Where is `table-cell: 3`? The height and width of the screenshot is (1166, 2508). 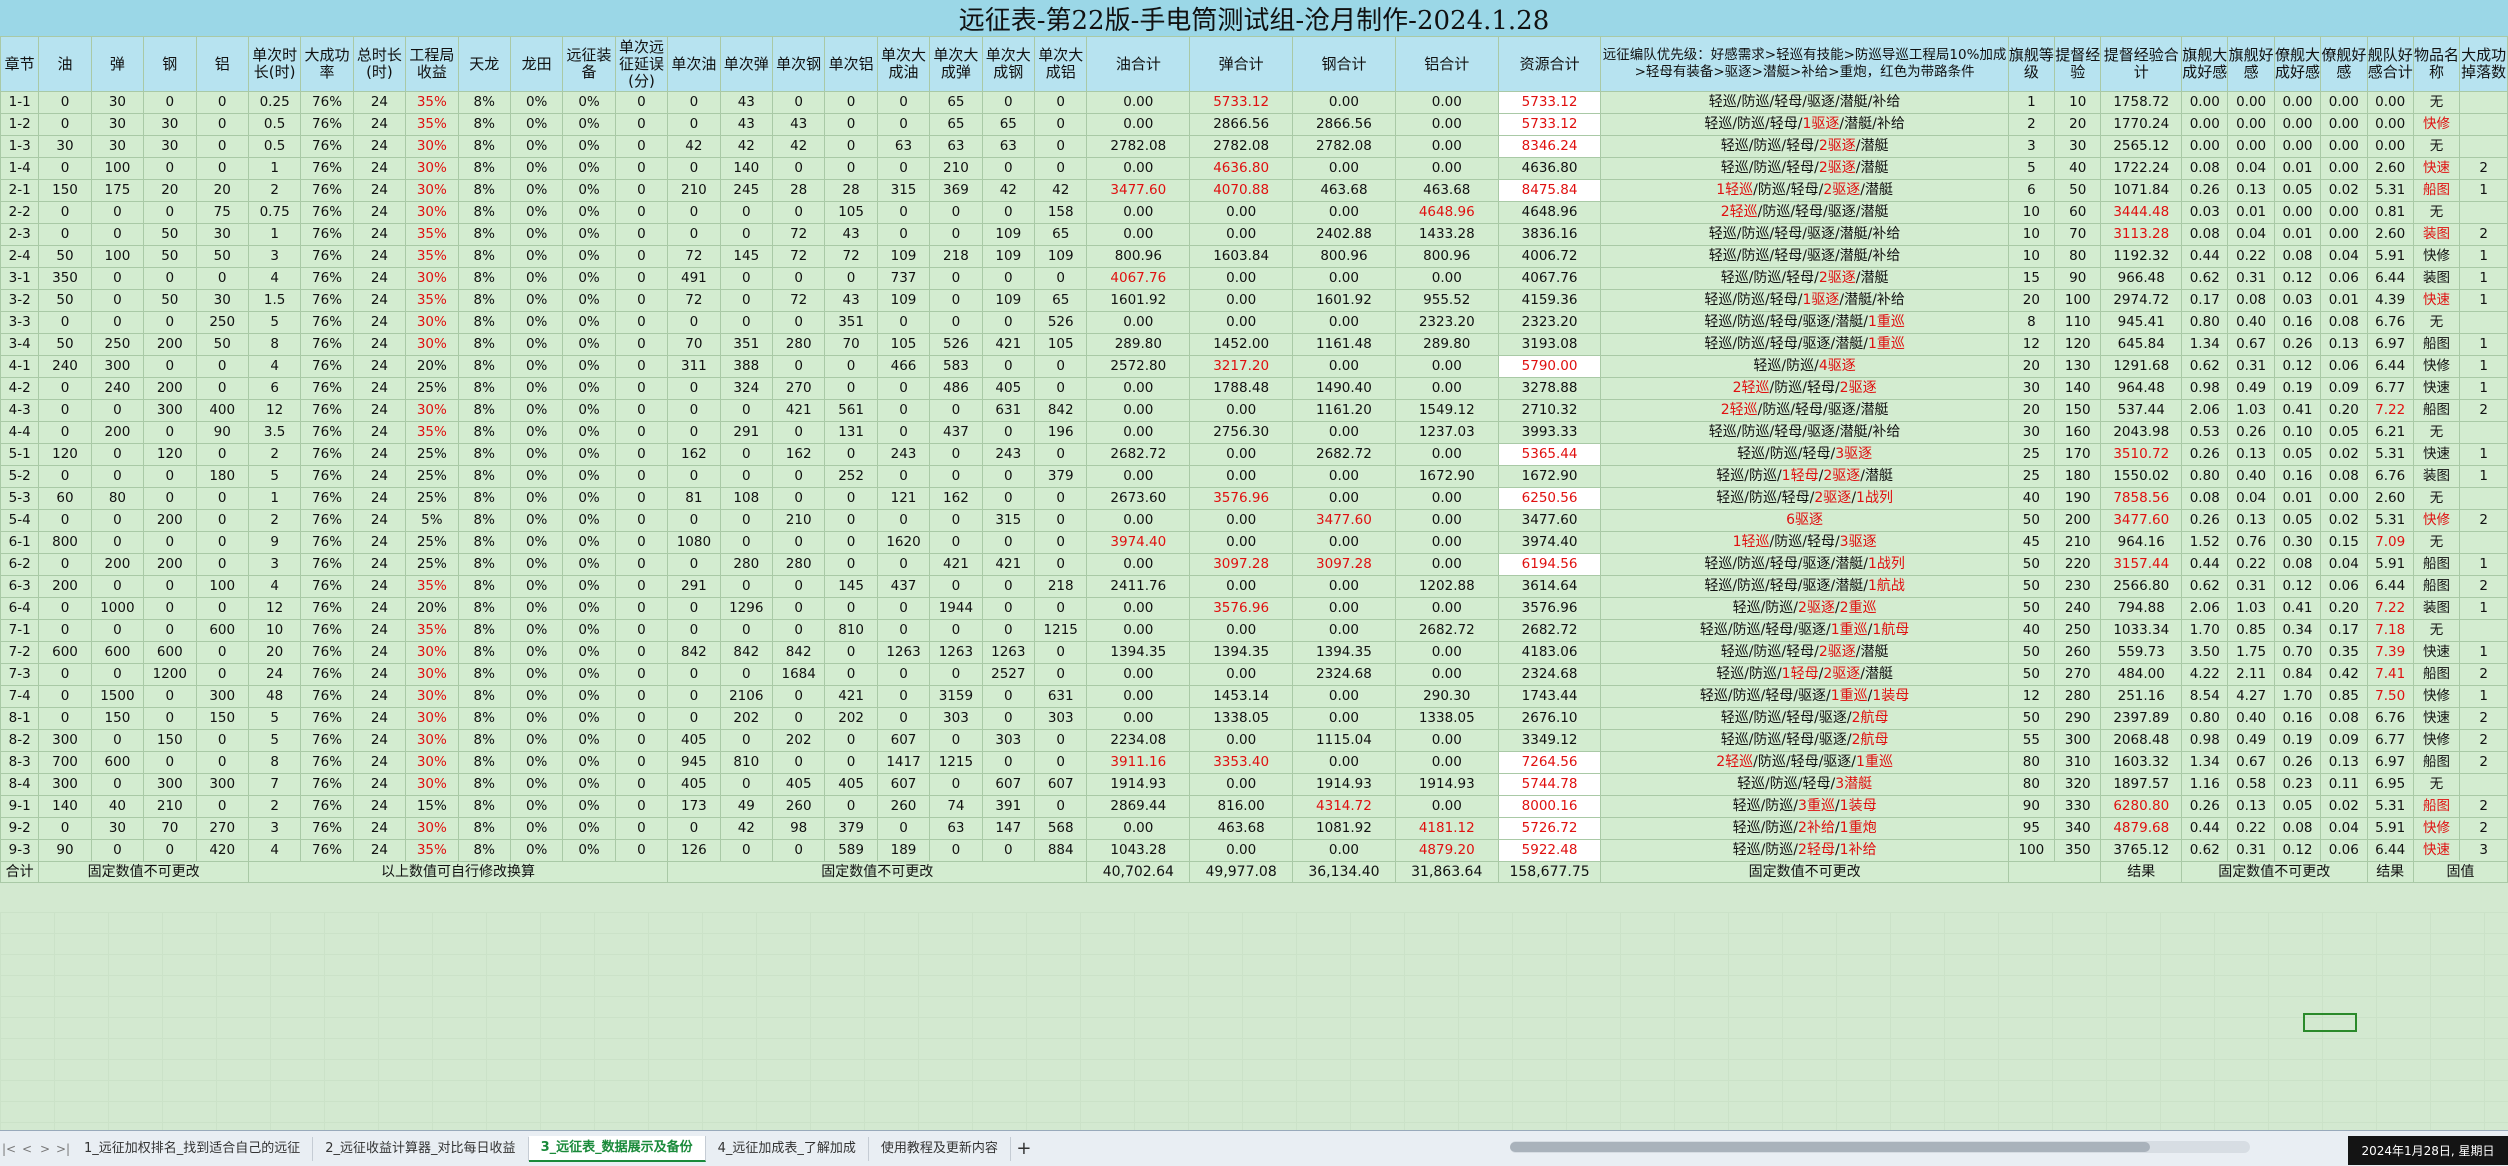
table-cell: 3 is located at coordinates (274, 256).